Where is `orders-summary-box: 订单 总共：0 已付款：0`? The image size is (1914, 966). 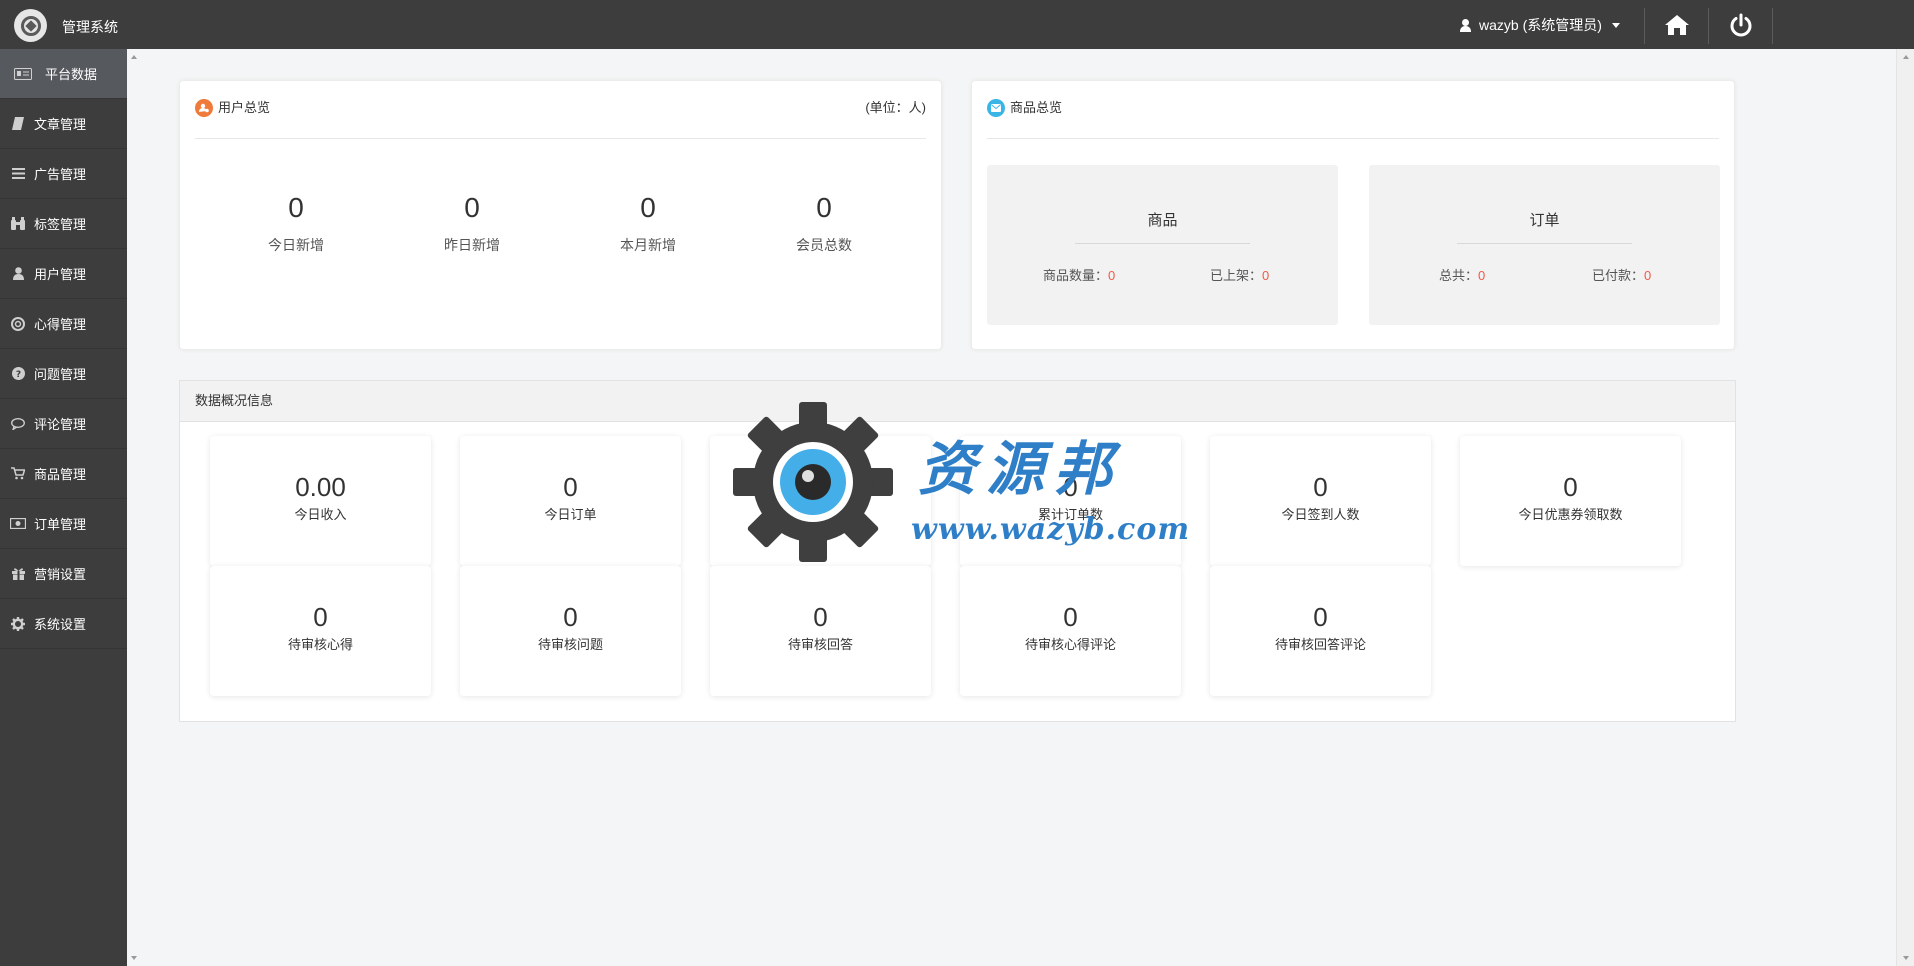
orders-summary-box: 订单 总共：0 已付款：0 is located at coordinates (1544, 245).